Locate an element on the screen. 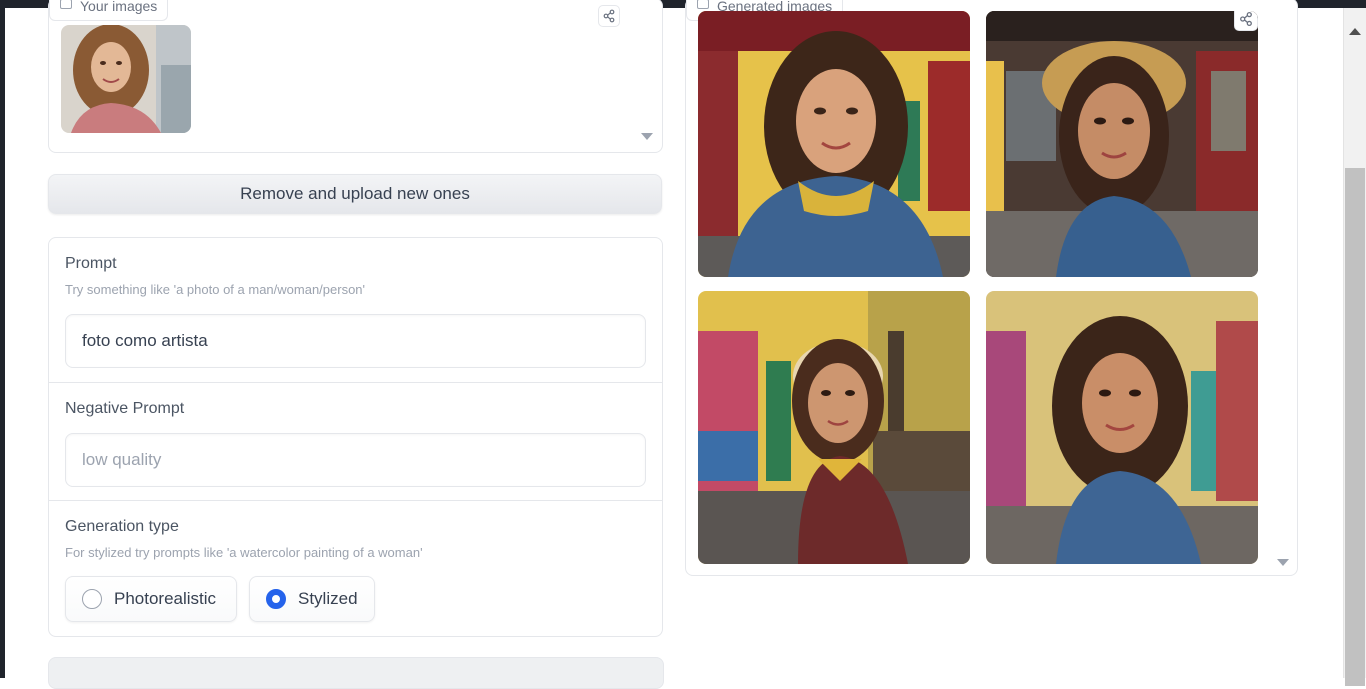 The width and height of the screenshot is (1366, 689). your-images-panel: Your images is located at coordinates (355, 76).